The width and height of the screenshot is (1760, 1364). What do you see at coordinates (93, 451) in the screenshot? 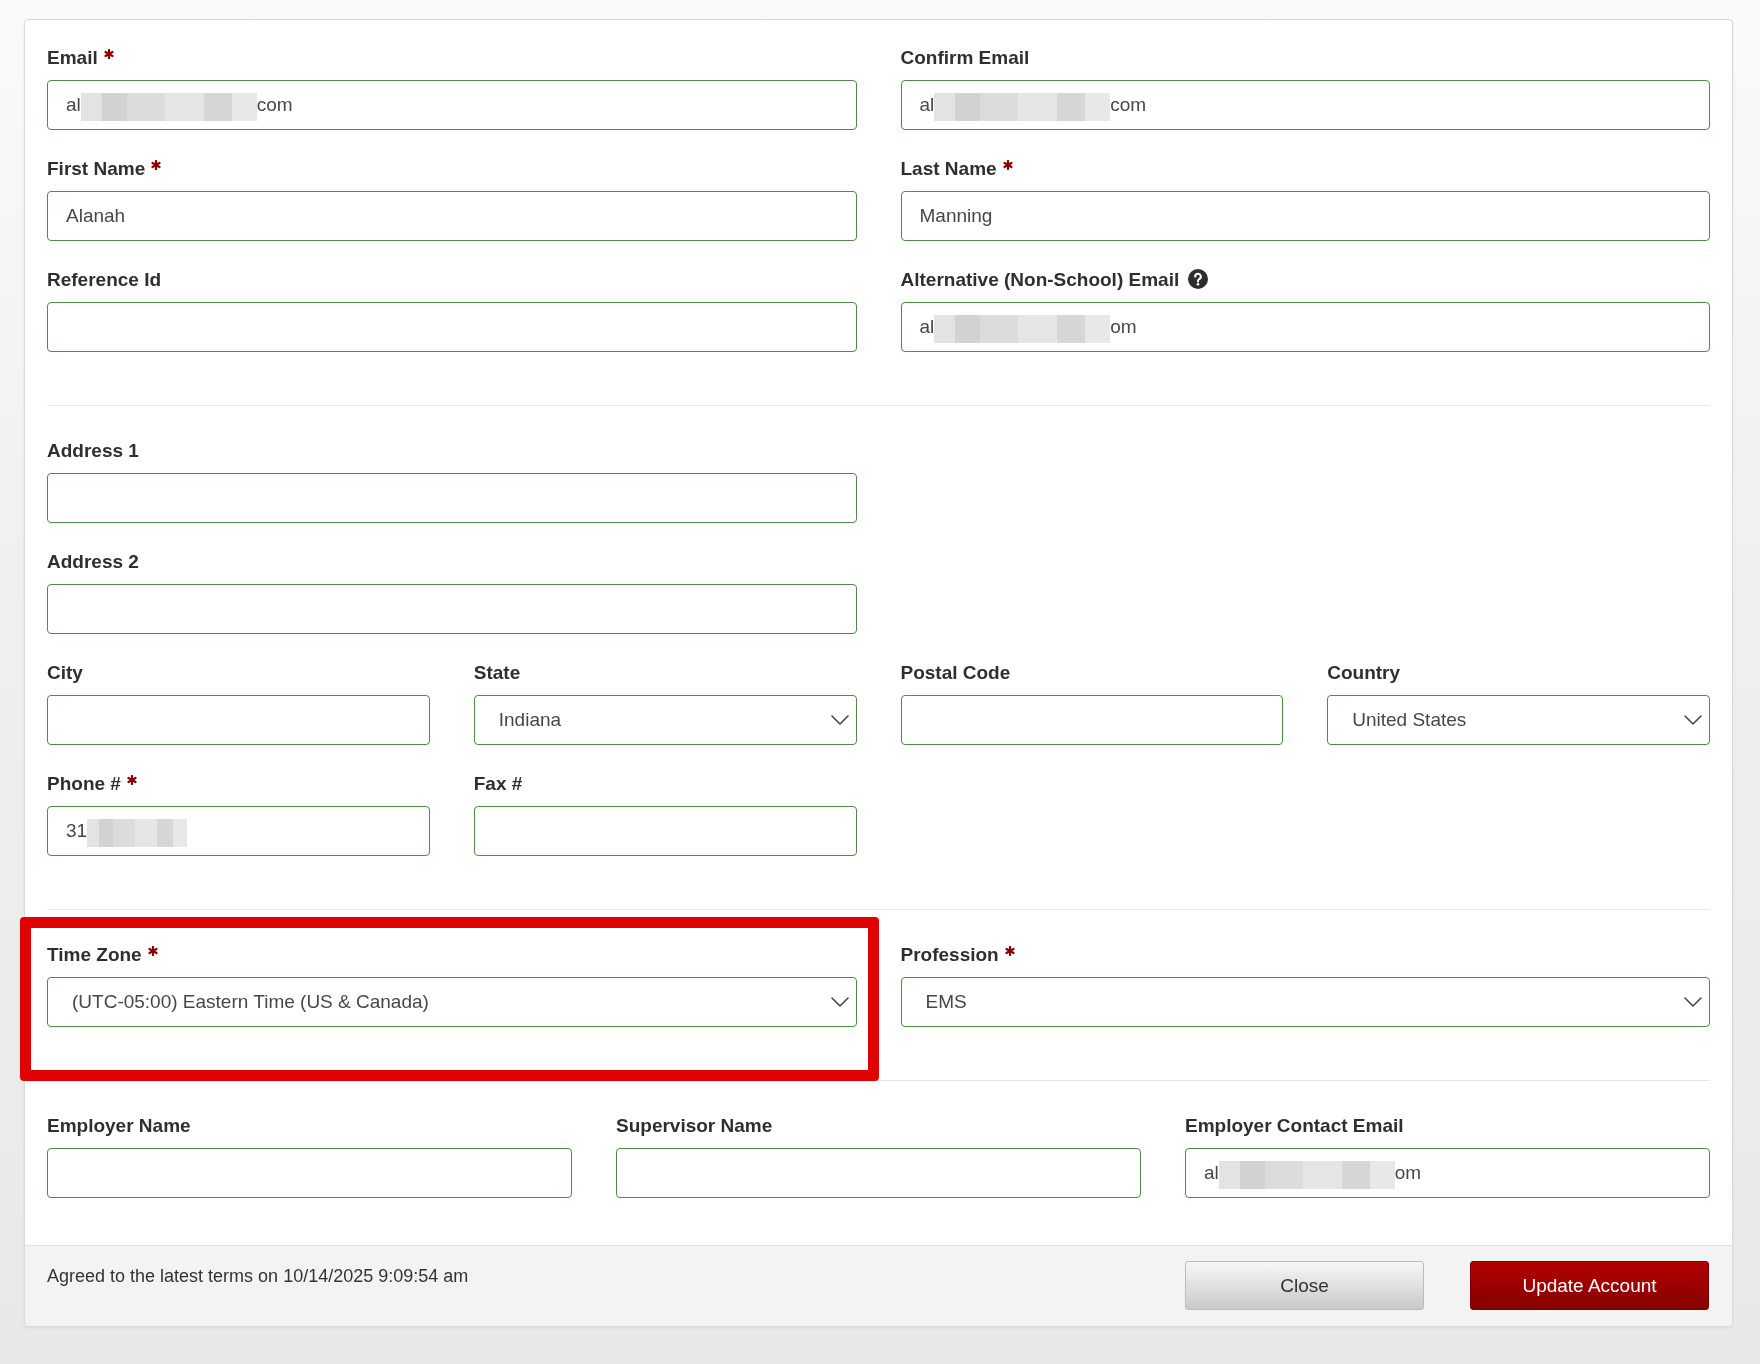
I see `field-label: Address 1` at bounding box center [93, 451].